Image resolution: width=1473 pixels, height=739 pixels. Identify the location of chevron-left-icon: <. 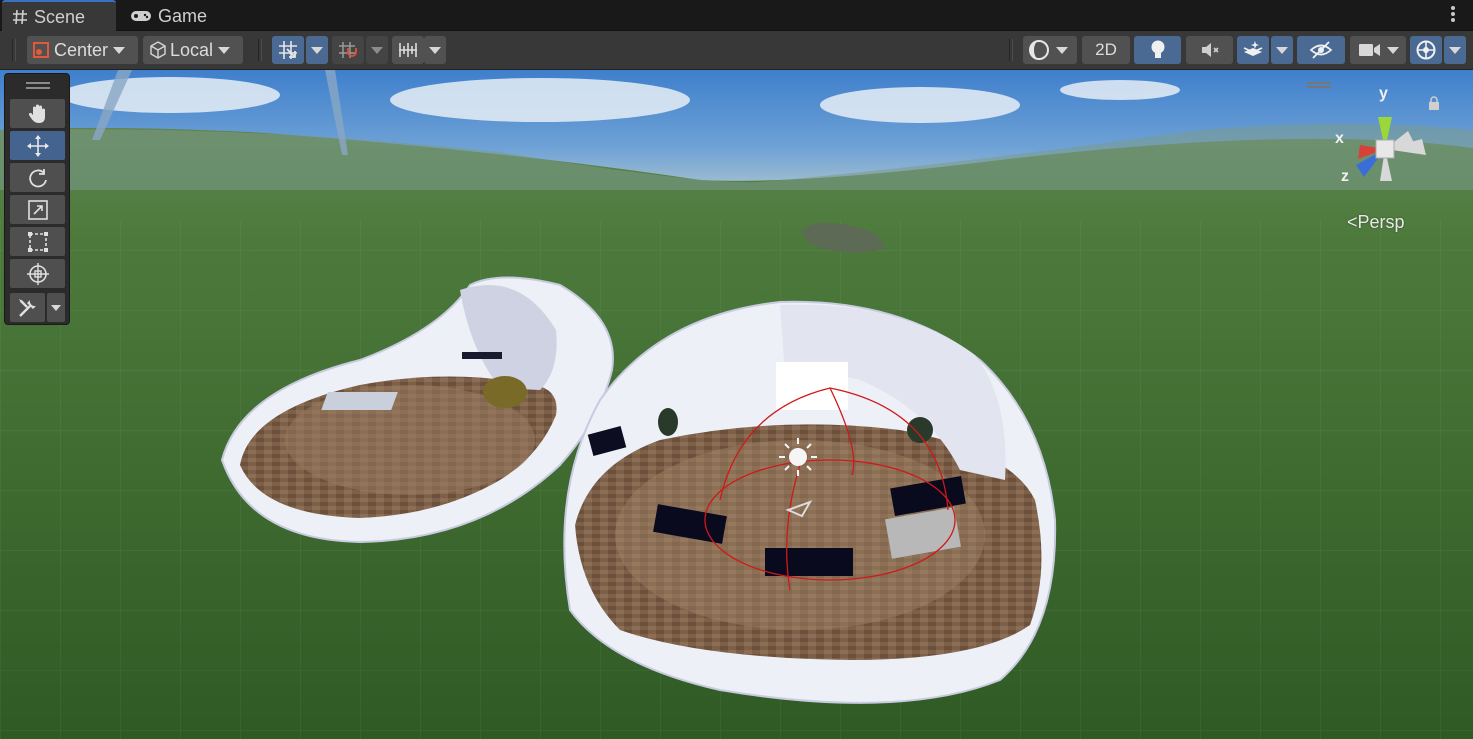
(1352, 222).